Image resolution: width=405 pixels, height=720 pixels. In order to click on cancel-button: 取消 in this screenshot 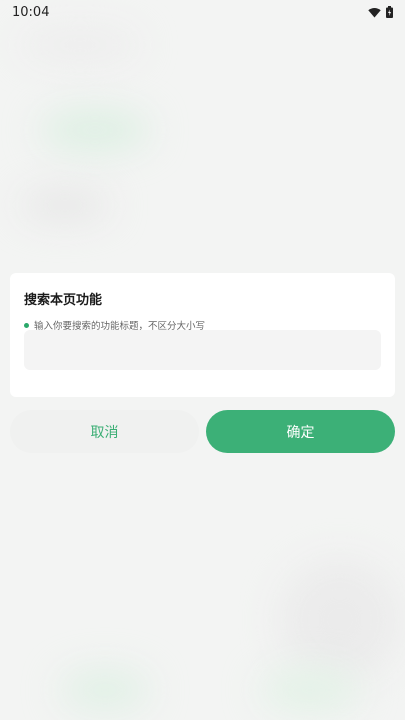, I will do `click(104, 431)`.